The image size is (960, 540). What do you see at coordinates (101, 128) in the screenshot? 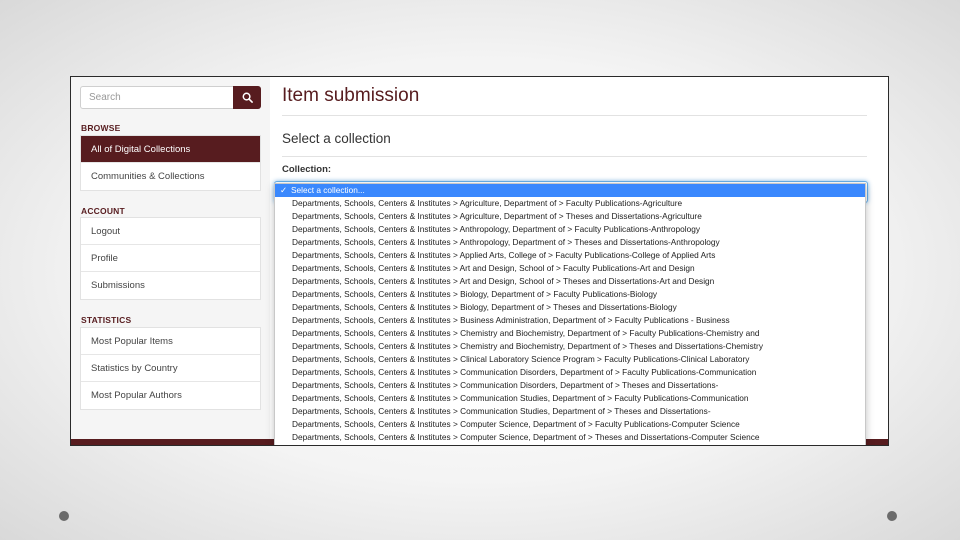
I see `browse-heading: BROWSE` at bounding box center [101, 128].